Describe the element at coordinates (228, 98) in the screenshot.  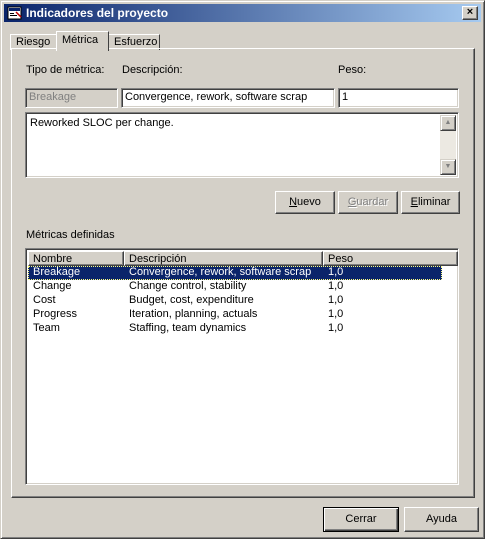
I see `descripcion-field: Convergence, rework, software scrap` at that location.